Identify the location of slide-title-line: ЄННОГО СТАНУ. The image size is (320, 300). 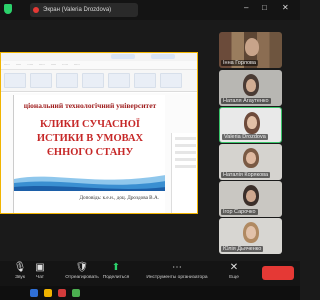
(90, 152).